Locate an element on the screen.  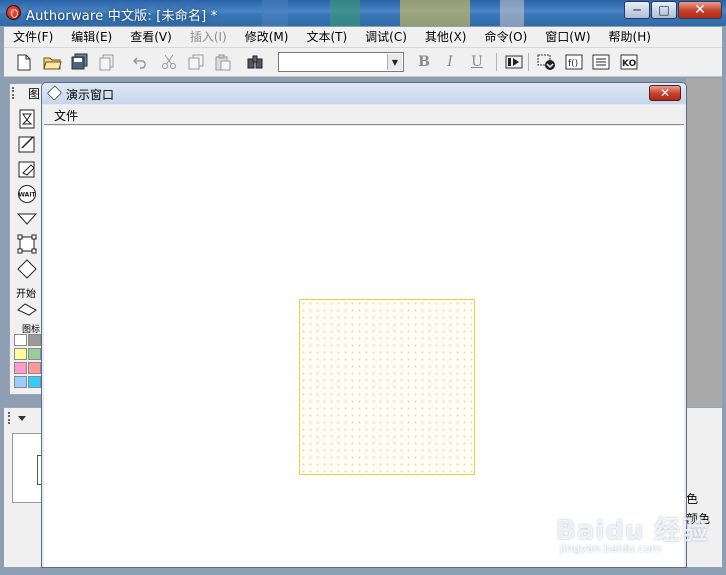
menu-item: 其他(X) is located at coordinates (446, 37).